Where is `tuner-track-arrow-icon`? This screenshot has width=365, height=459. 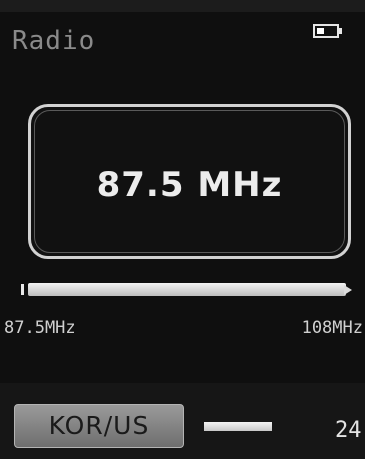 tuner-track-arrow-icon is located at coordinates (348, 290).